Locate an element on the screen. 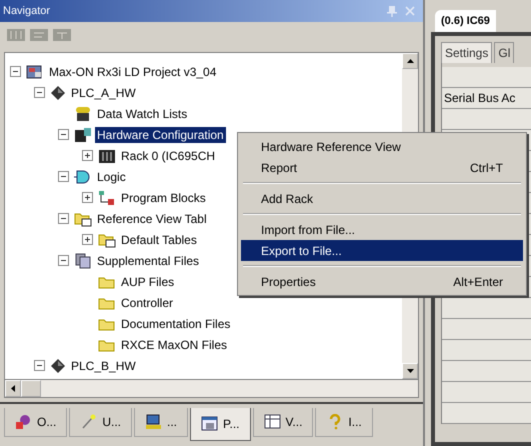 This screenshot has width=531, height=446. shortcut-label: Alt+Enter is located at coordinates (478, 281).